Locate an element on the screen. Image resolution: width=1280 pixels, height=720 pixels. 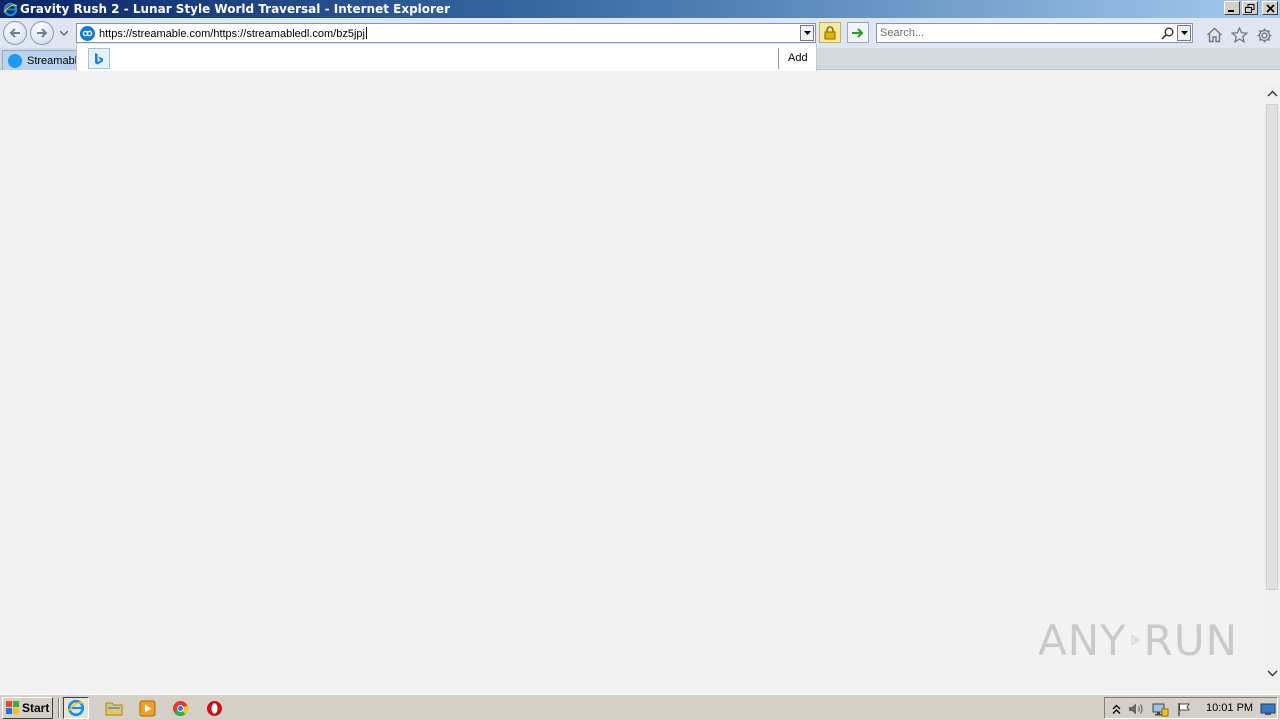
network-icon is located at coordinates (1160, 709).